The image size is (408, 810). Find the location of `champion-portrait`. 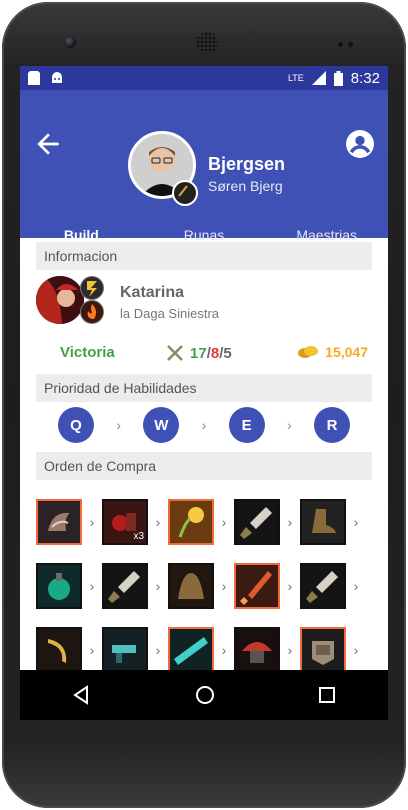

champion-portrait is located at coordinates (60, 300).